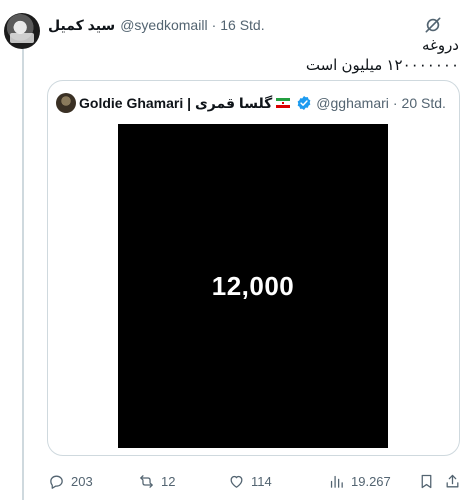 The width and height of the screenshot is (473, 500). Describe the element at coordinates (382, 65) in the screenshot. I see `tweet-text-line-2: ۱۲۰۰۰۰۰۰۰ میلیون است` at that location.